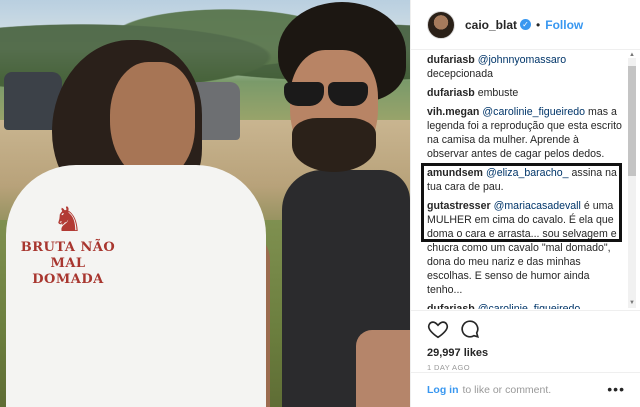 This screenshot has height=407, width=640. What do you see at coordinates (525, 93) in the screenshot?
I see `comment-item: dufariasb embuste` at bounding box center [525, 93].